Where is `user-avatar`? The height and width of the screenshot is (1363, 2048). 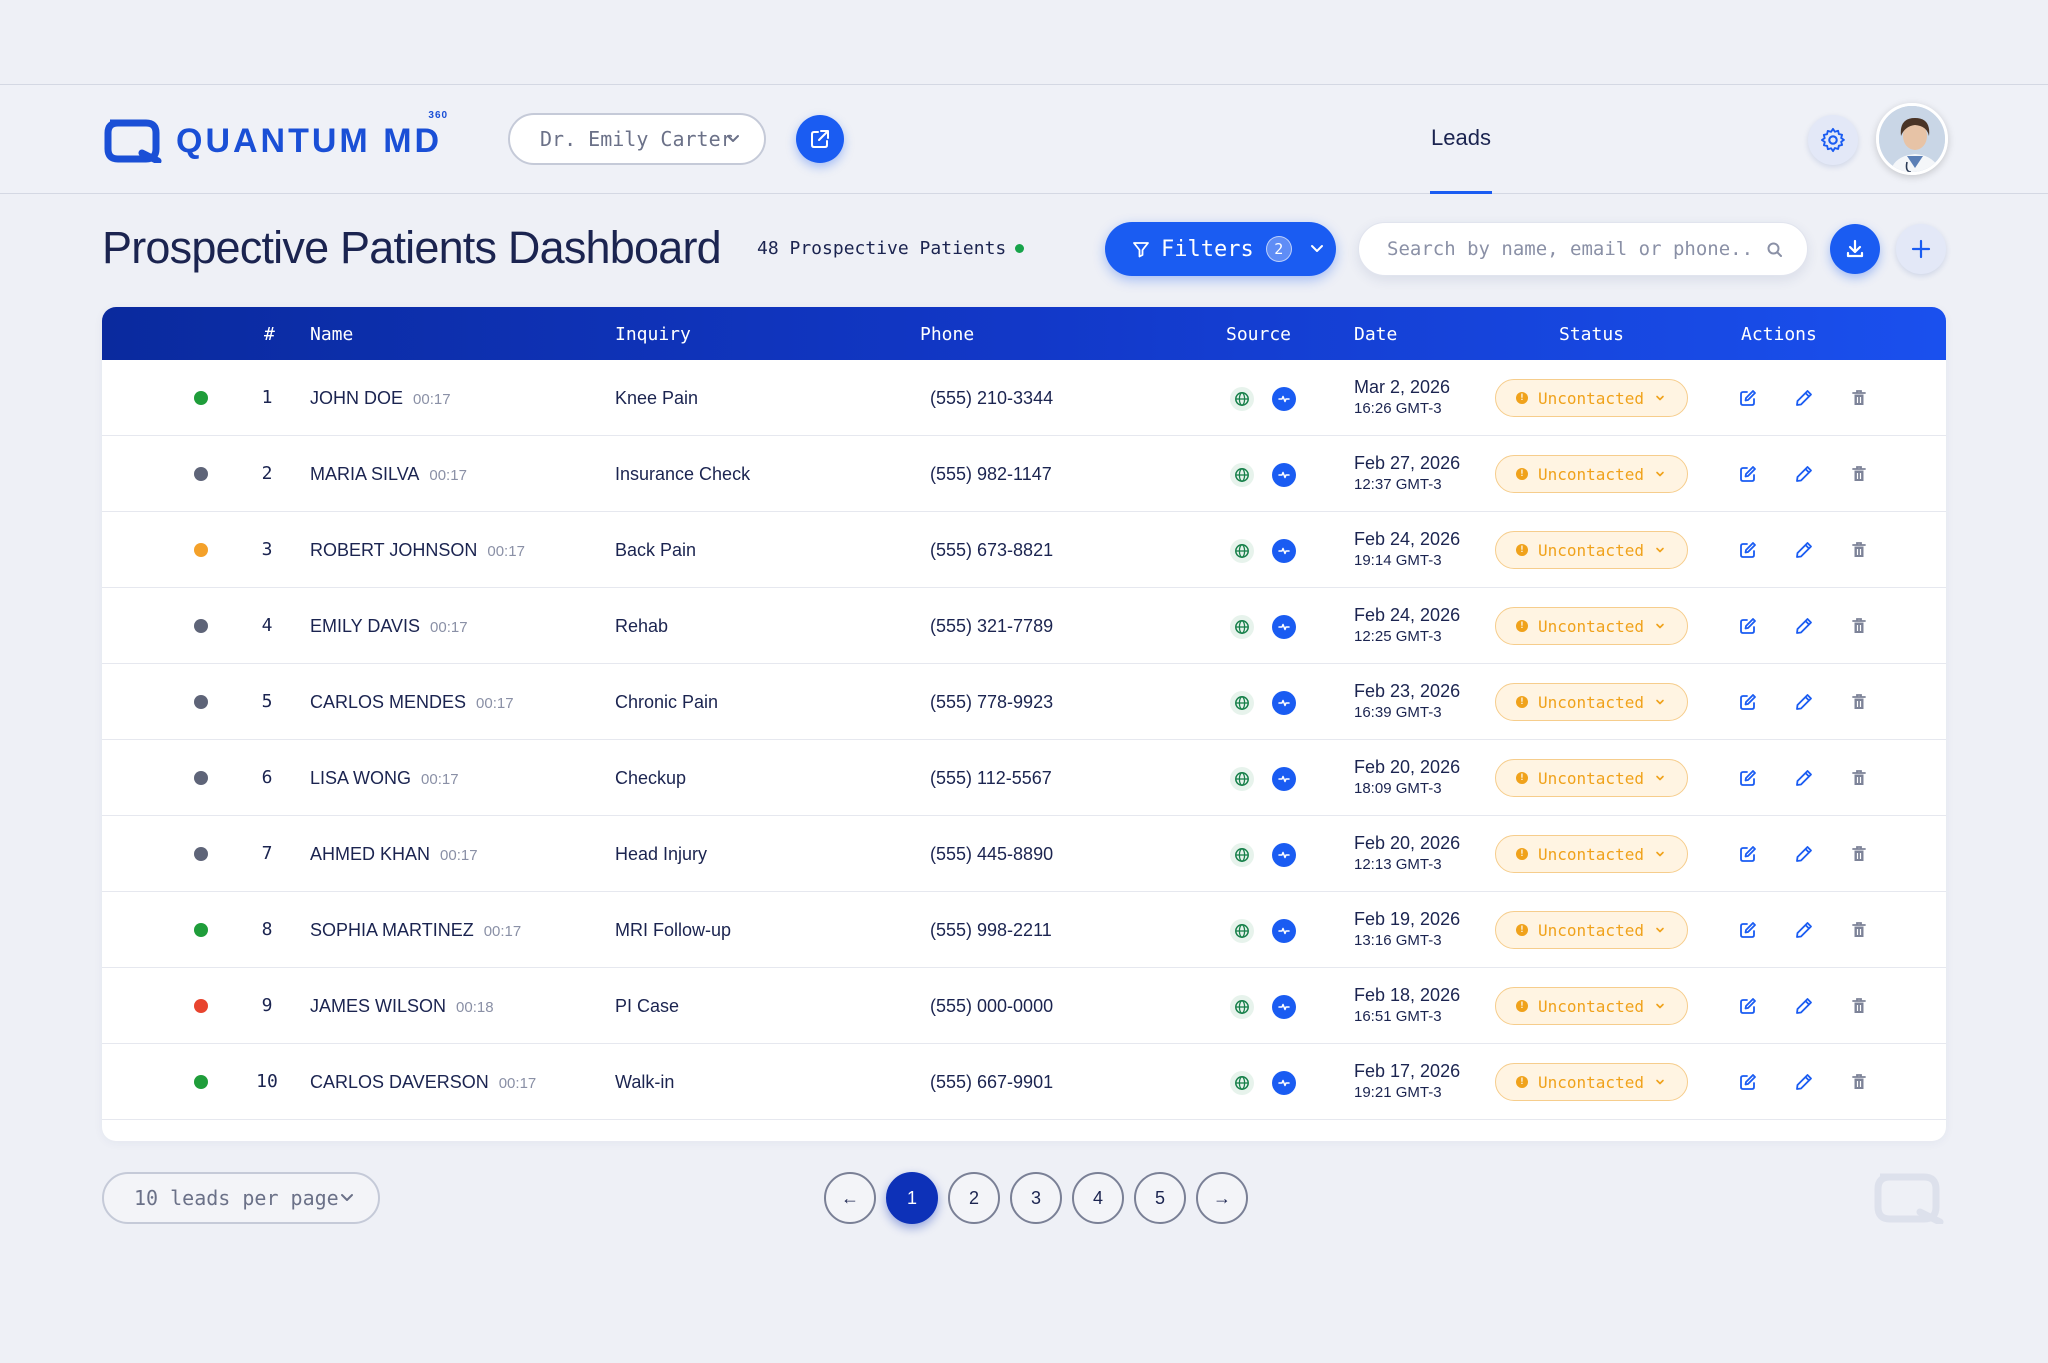
user-avatar is located at coordinates (1912, 139).